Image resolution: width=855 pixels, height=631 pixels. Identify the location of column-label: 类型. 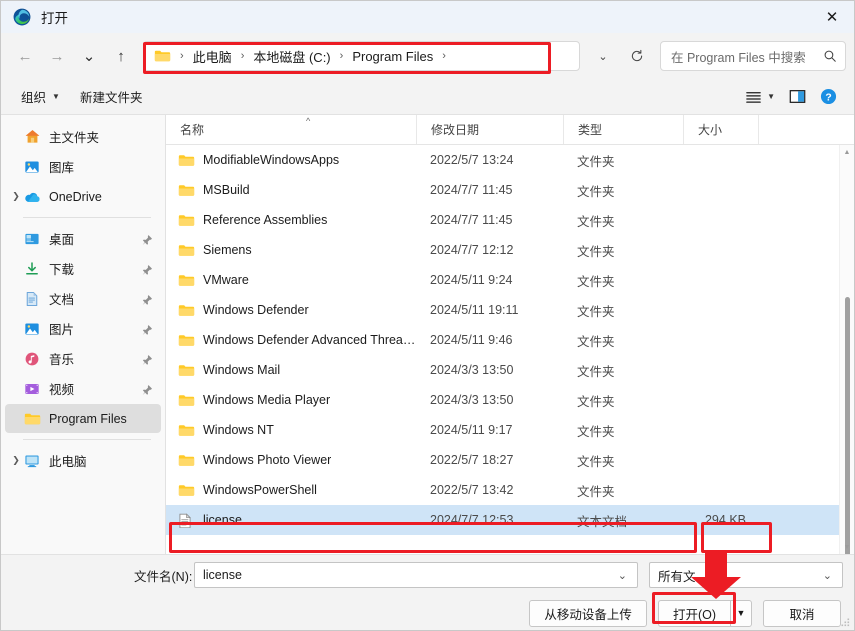
(590, 130).